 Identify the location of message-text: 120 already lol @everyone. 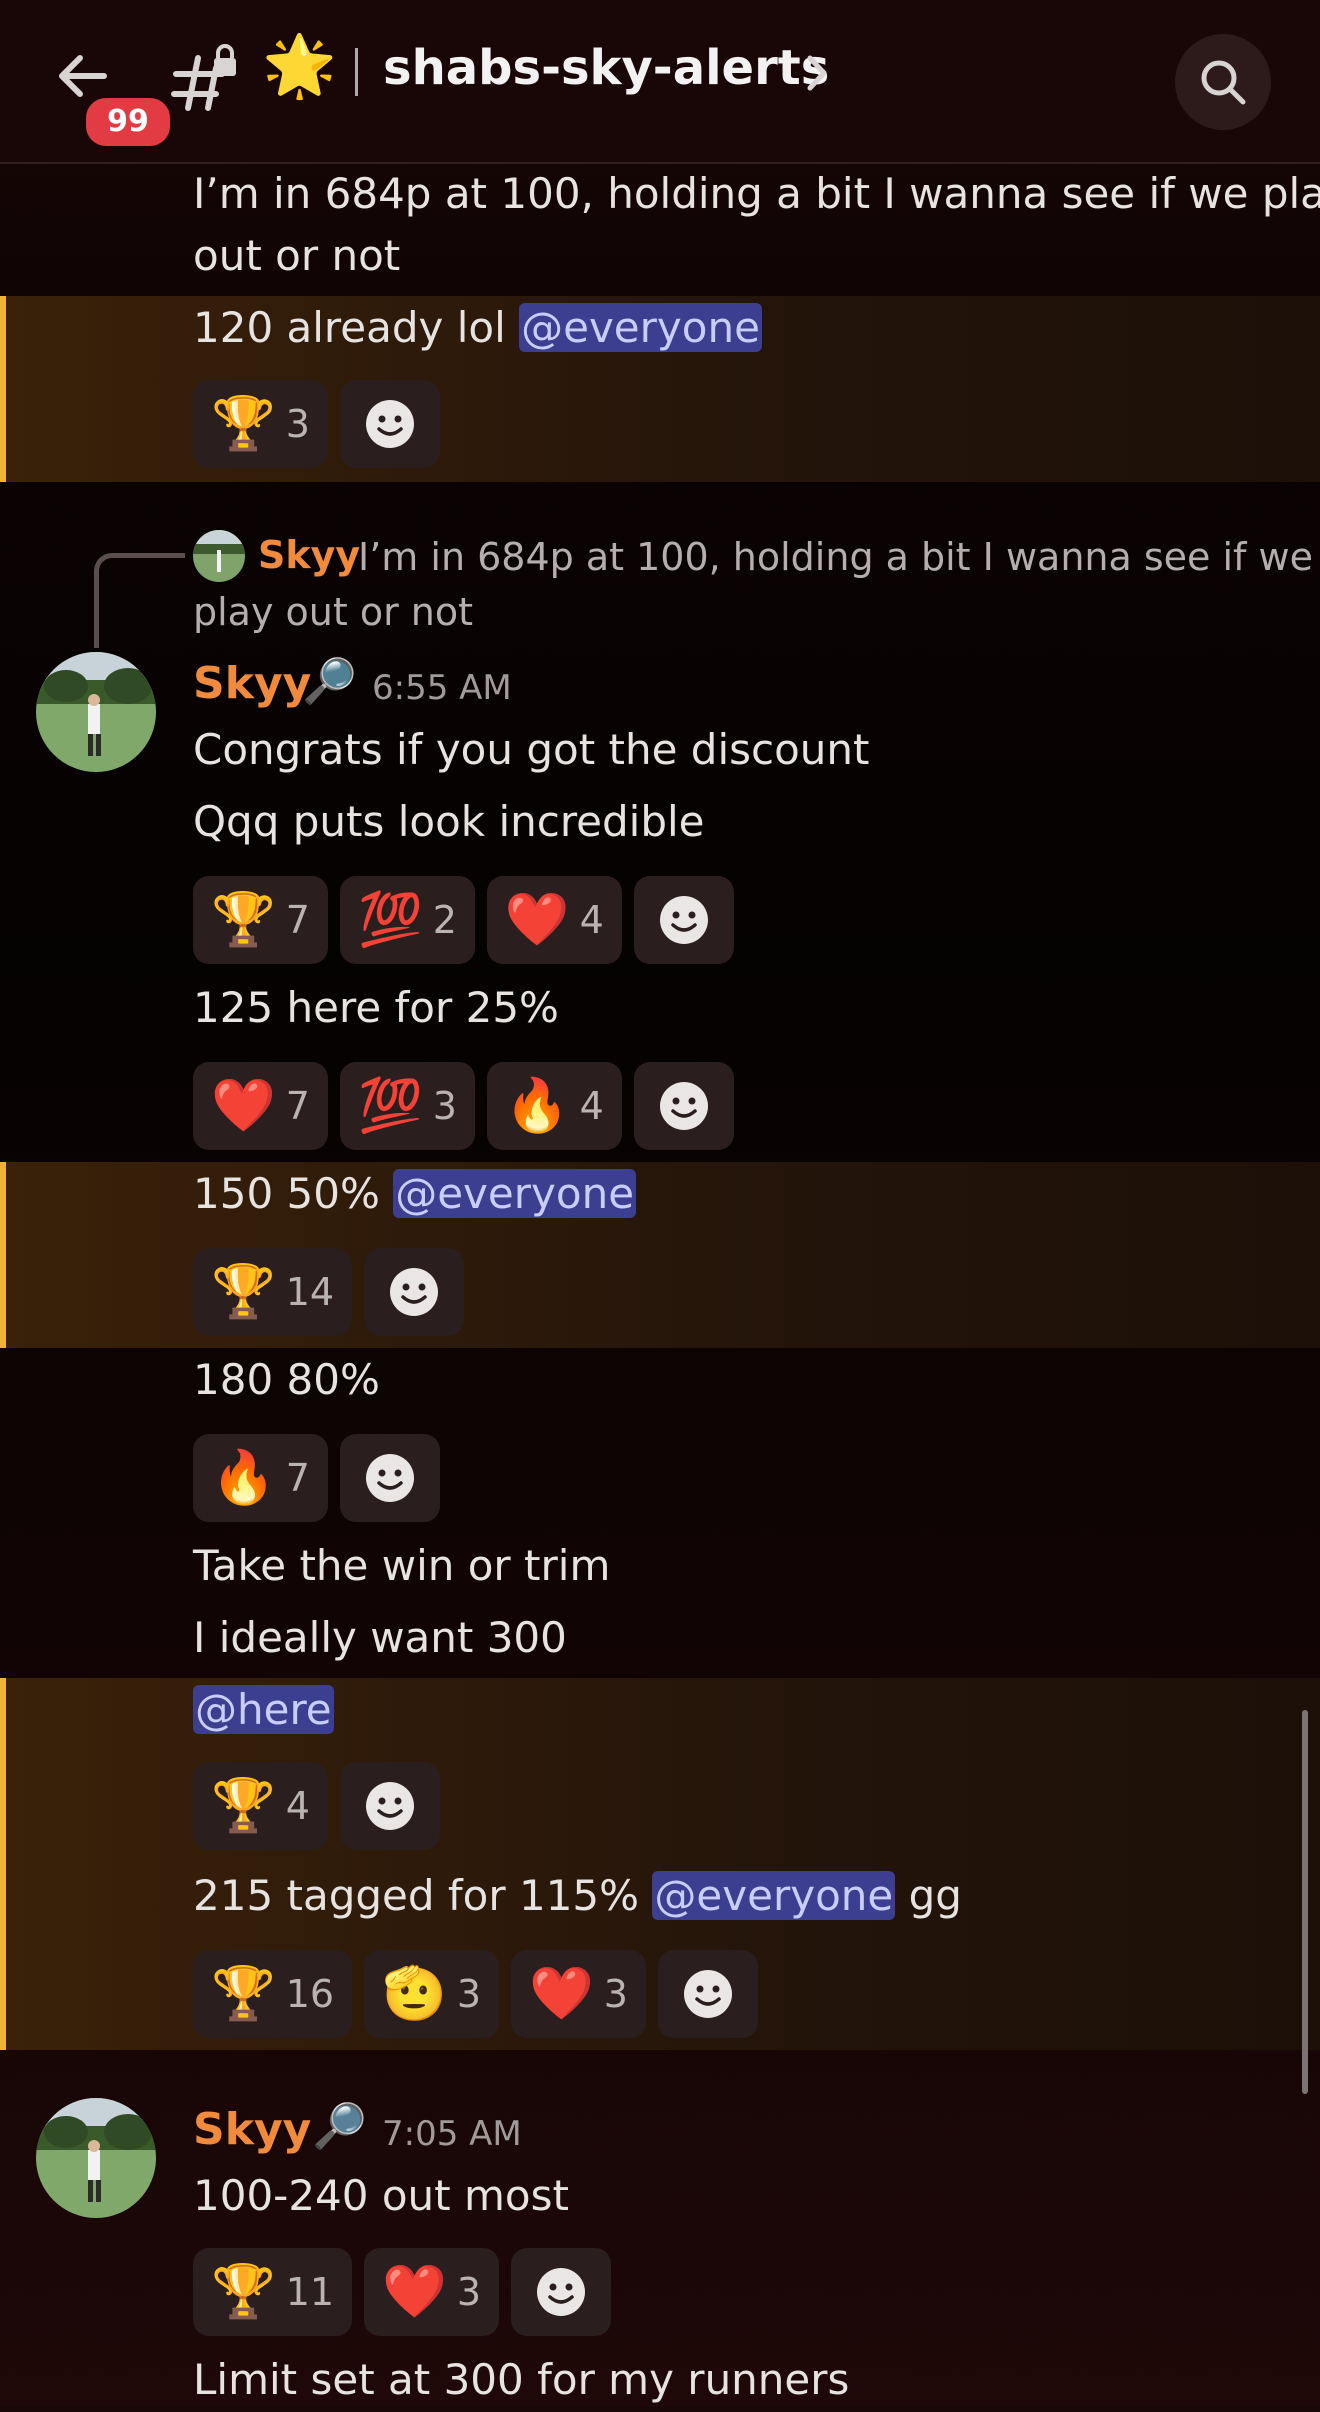
(477, 328).